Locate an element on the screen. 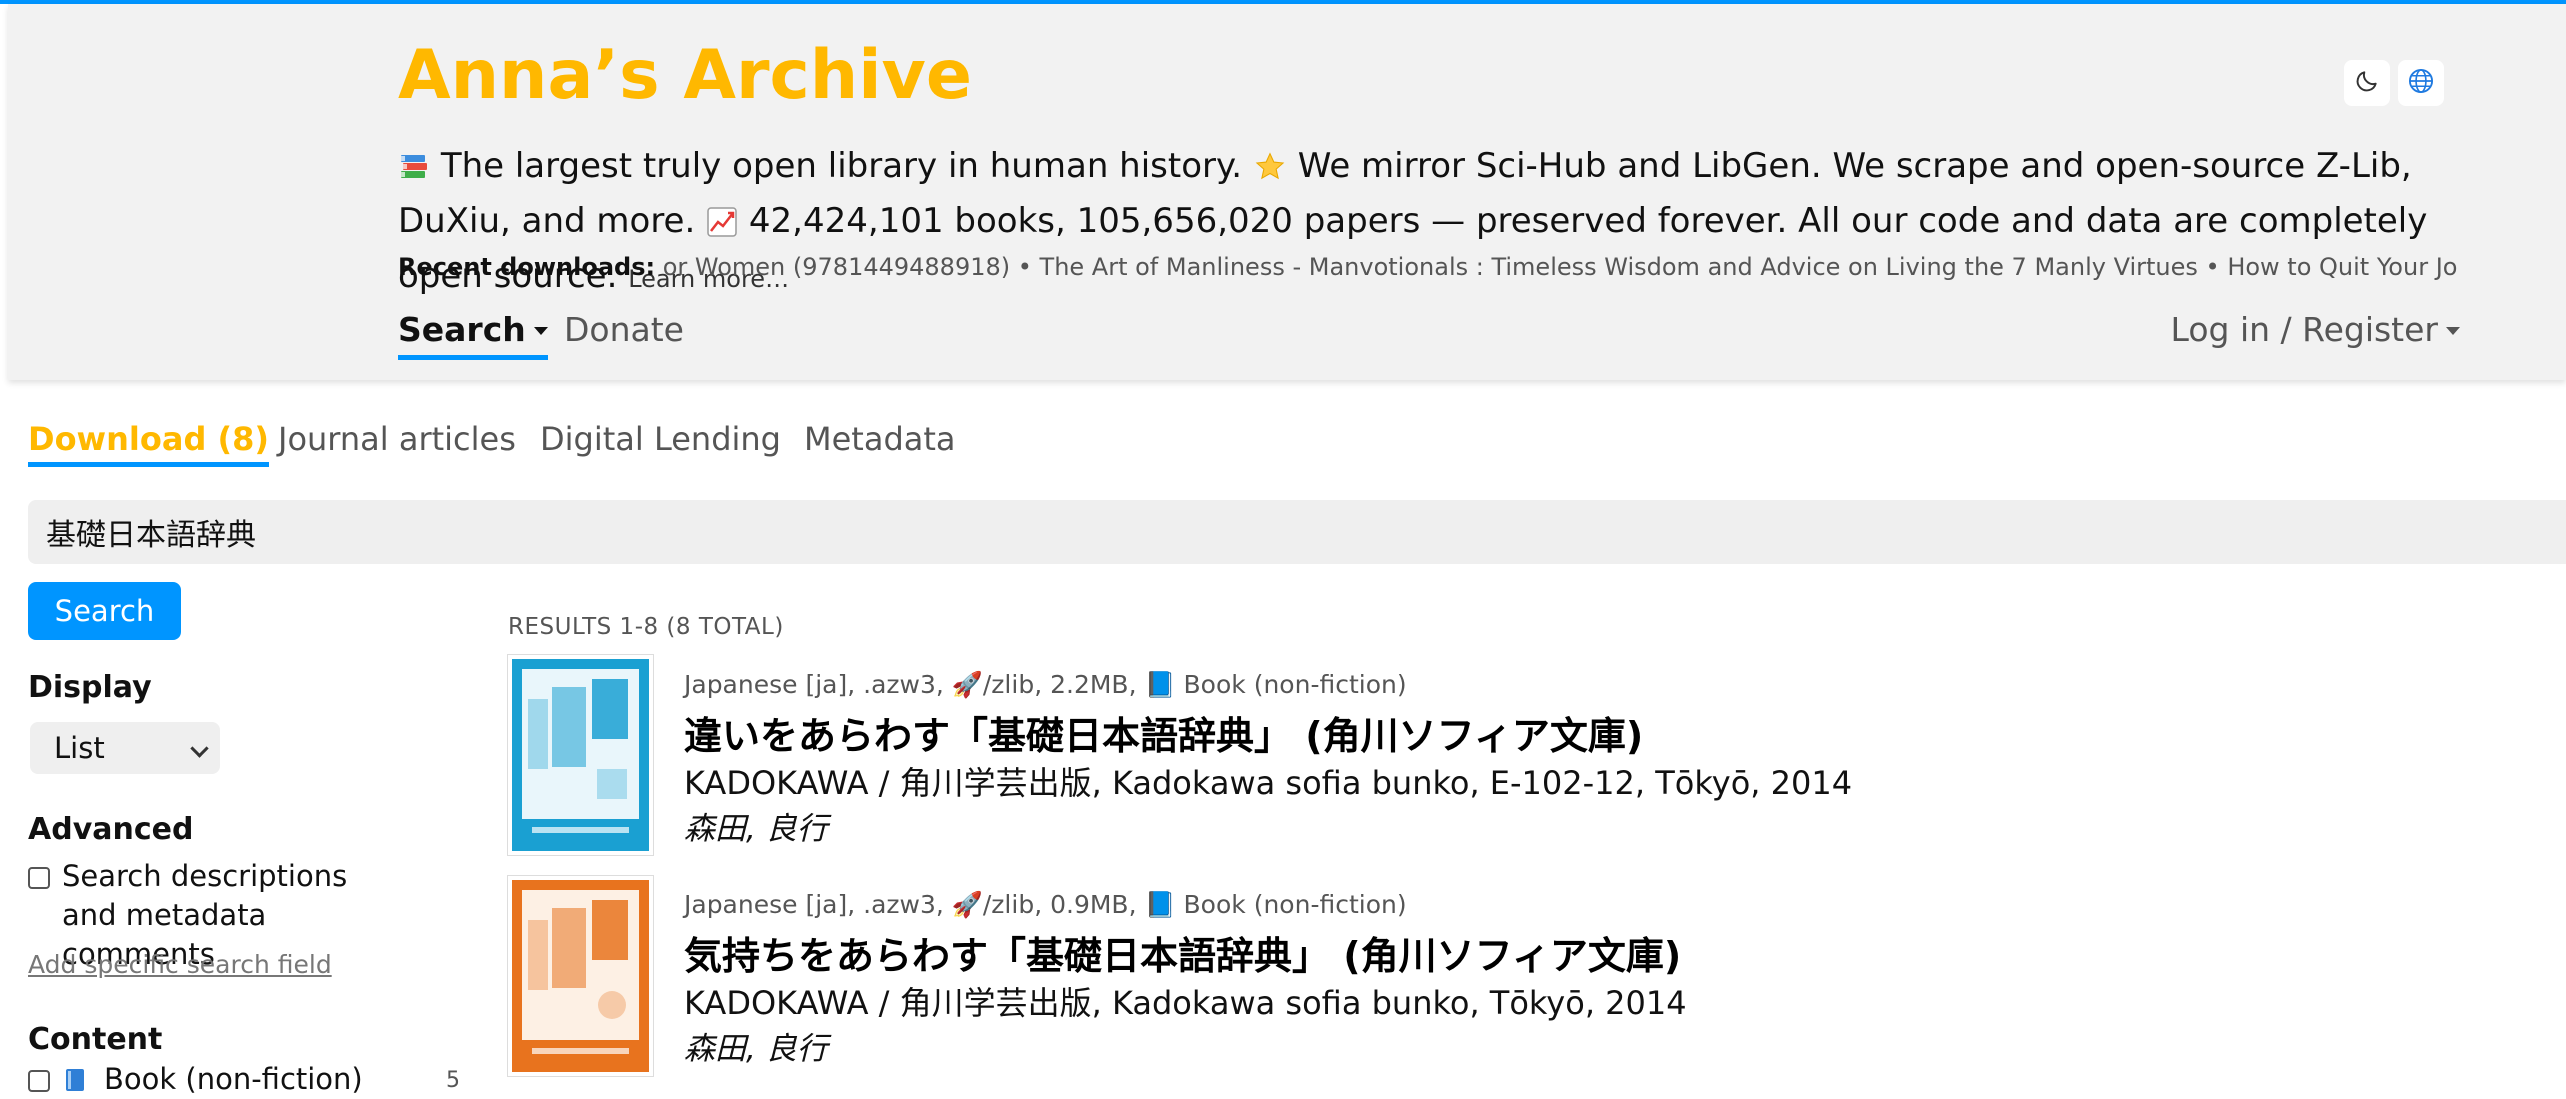 The width and height of the screenshot is (2566, 1099). recent-downloads-label: Recent downloads: is located at coordinates (527, 267).